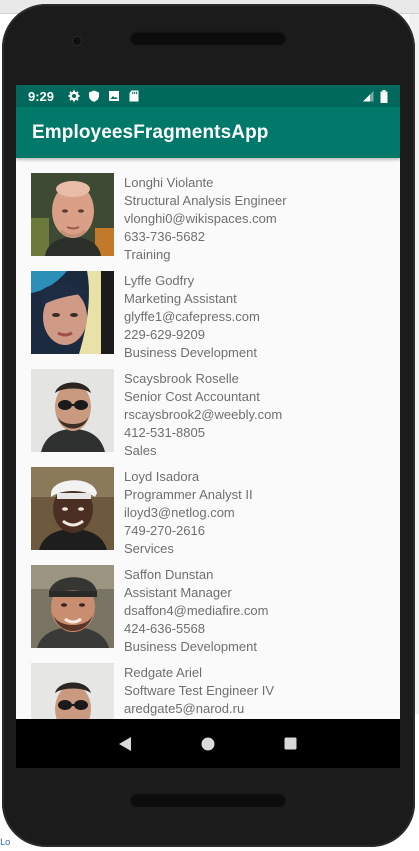 The width and height of the screenshot is (419, 851). I want to click on home-icon, so click(208, 744).